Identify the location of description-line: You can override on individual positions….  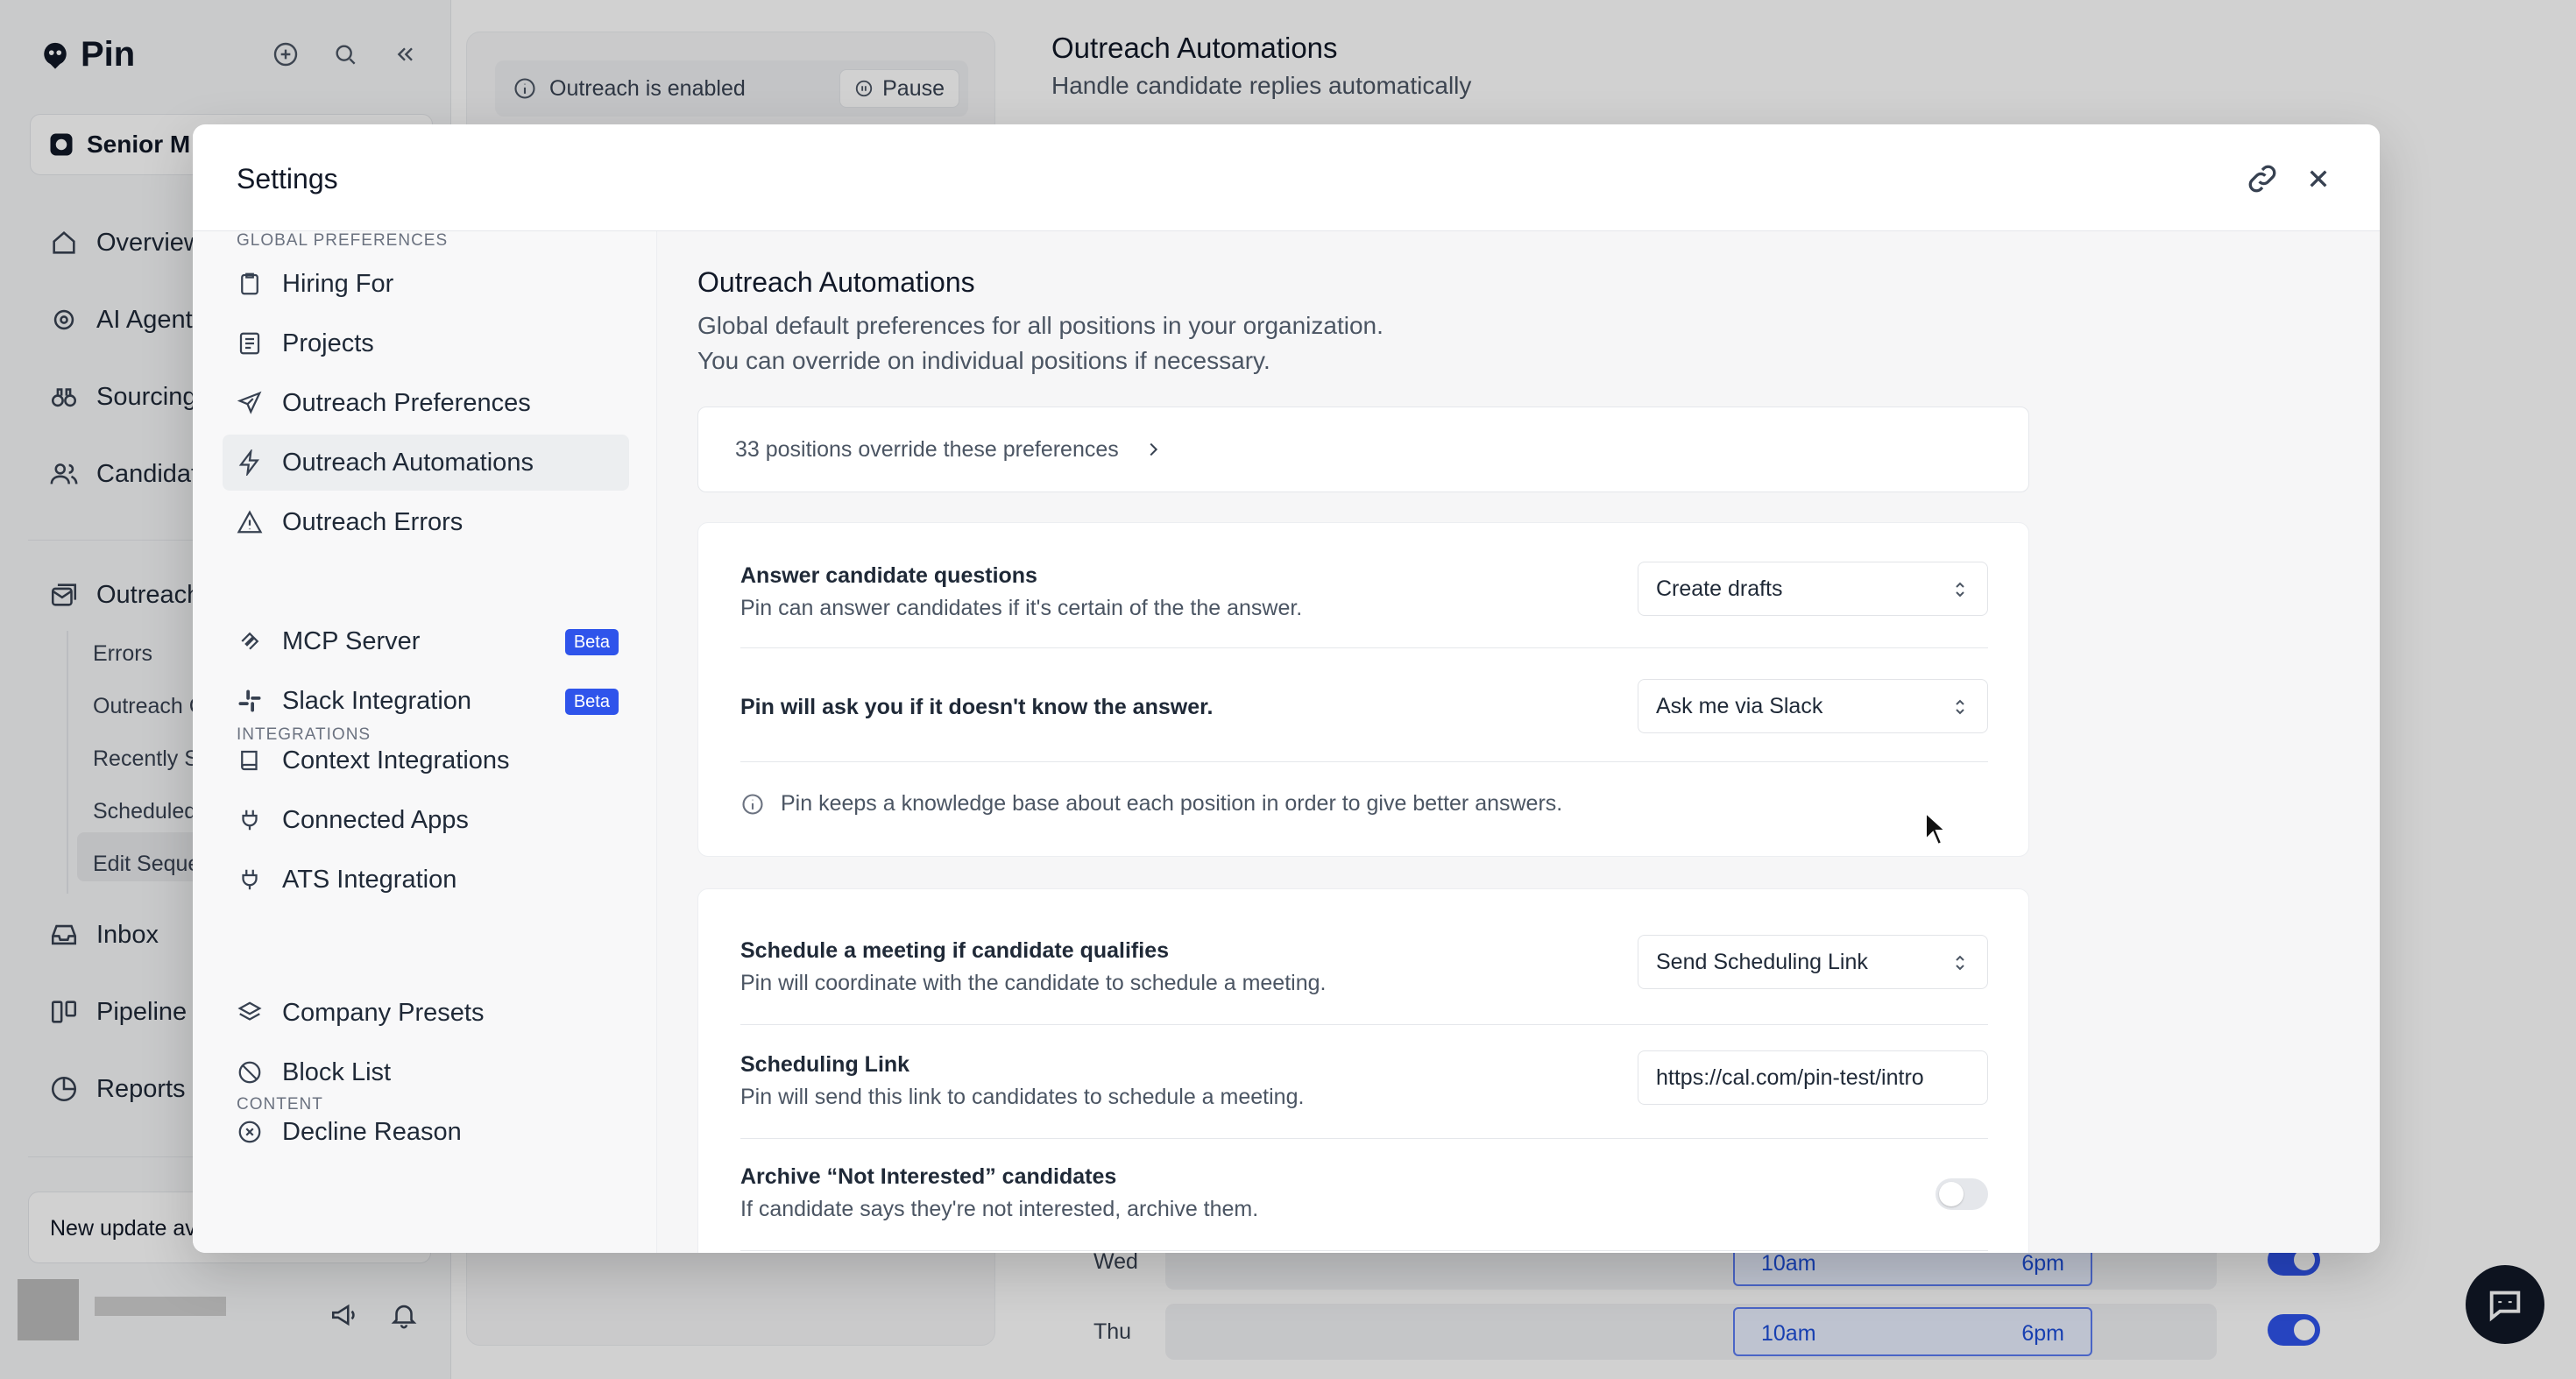
(983, 361).